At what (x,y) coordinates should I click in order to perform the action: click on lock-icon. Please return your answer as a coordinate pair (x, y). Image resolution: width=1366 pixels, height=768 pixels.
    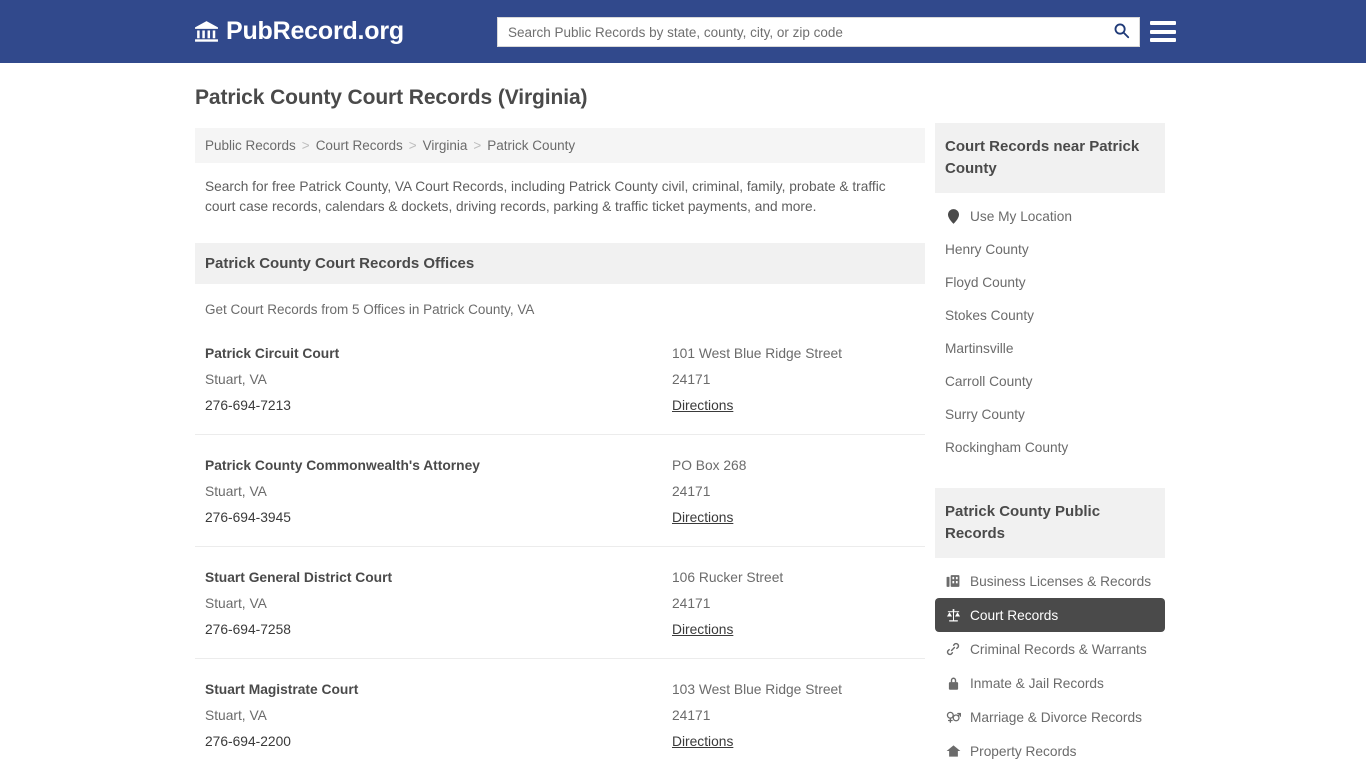
    Looking at the image, I should click on (953, 683).